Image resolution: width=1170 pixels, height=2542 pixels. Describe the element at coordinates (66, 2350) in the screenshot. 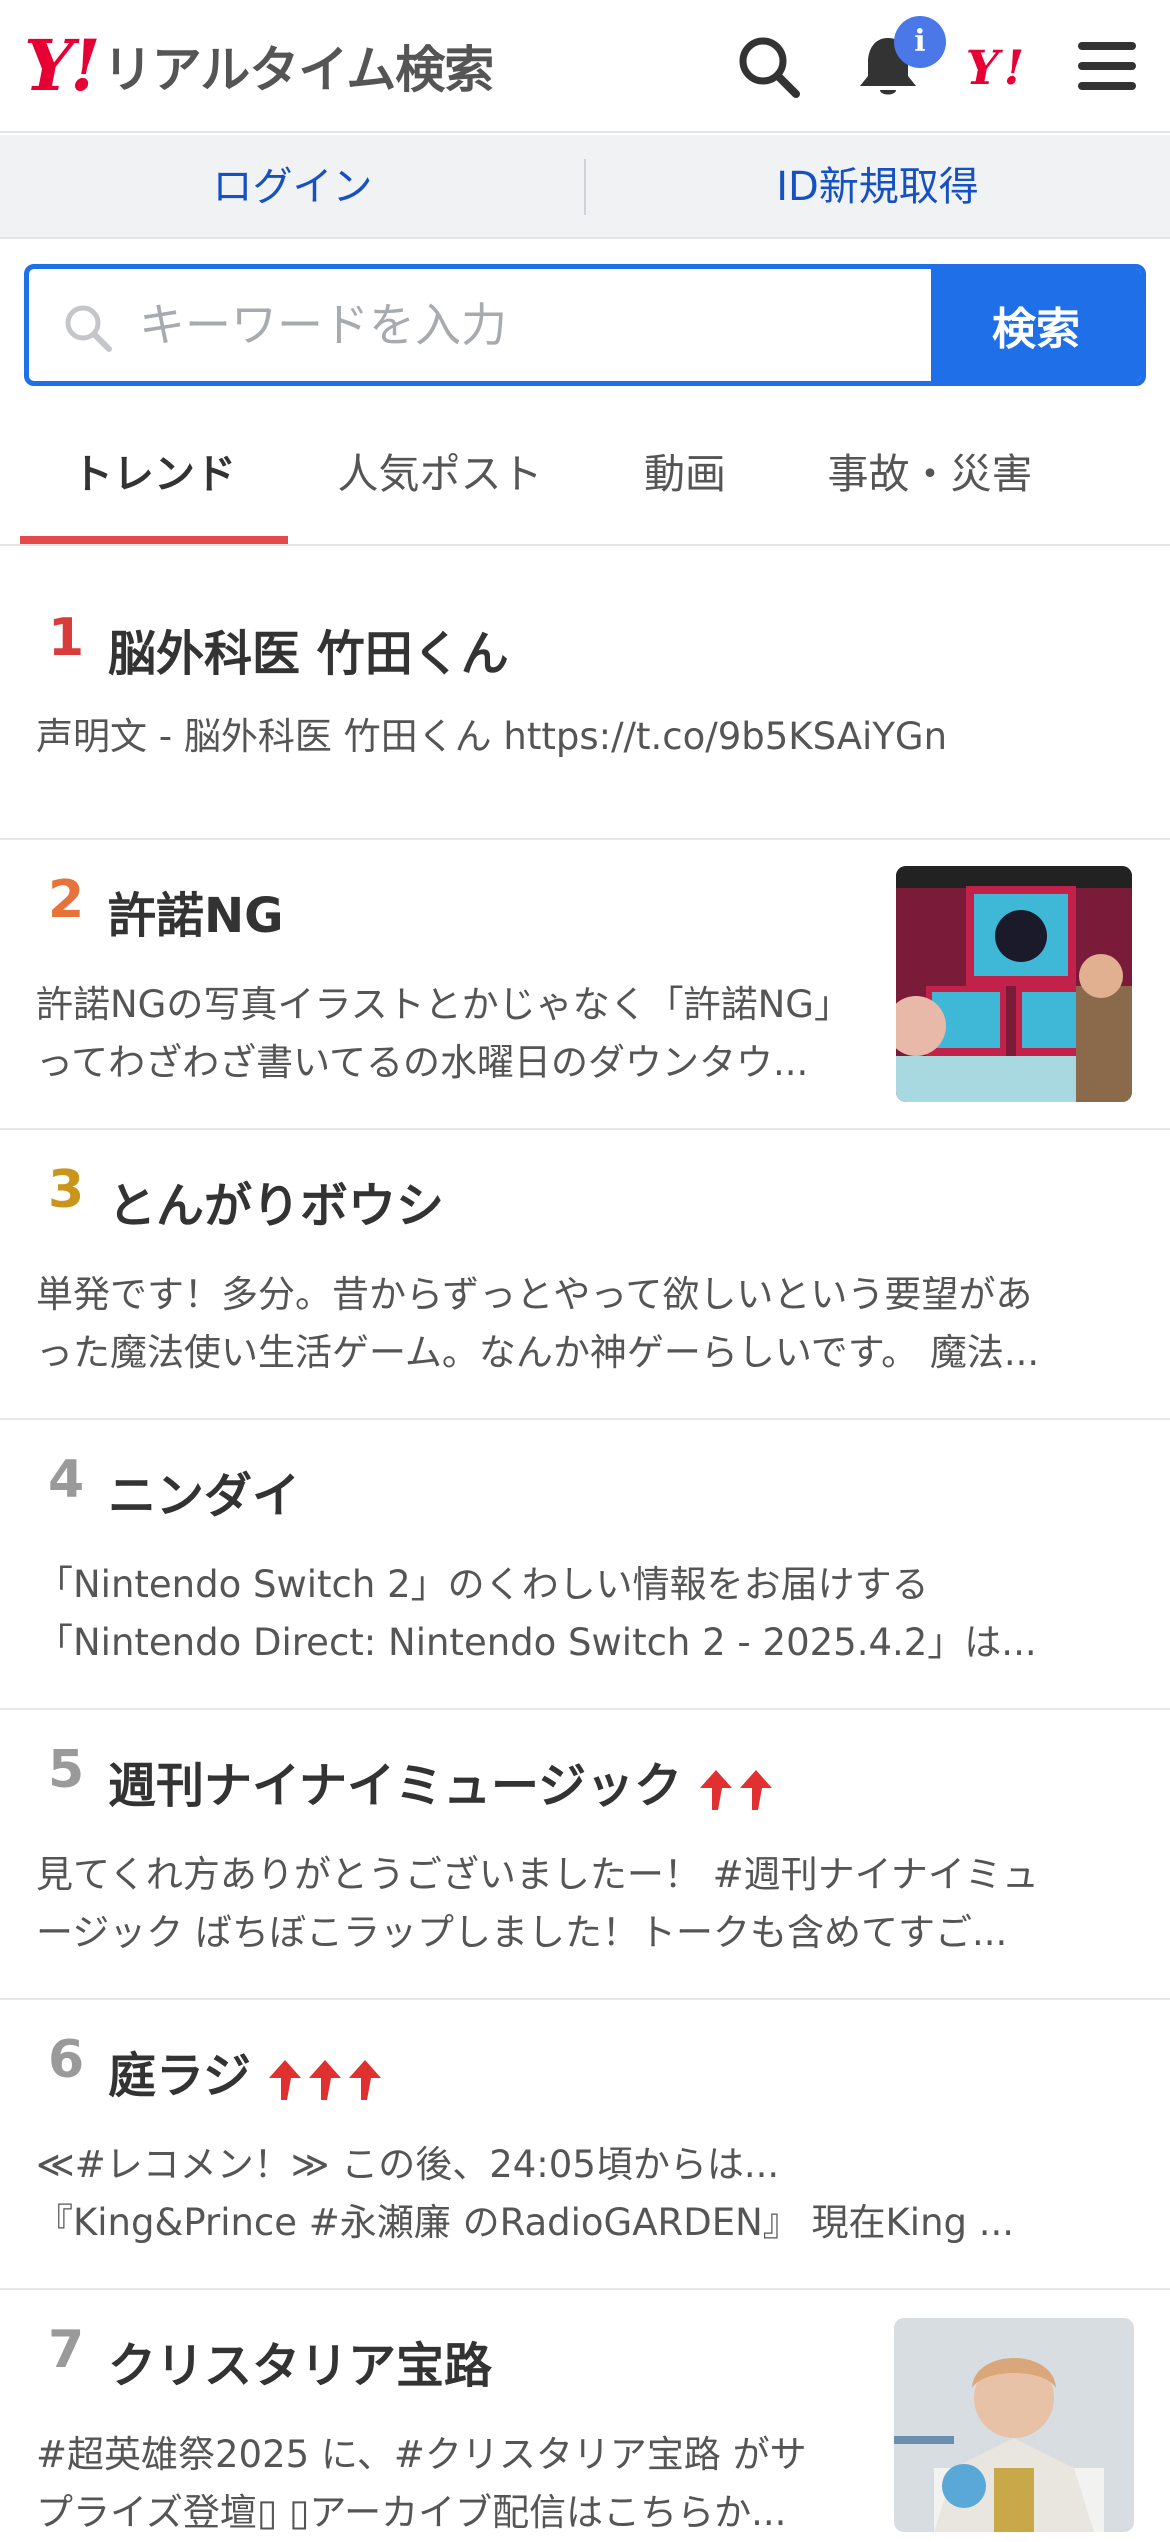

I see `trend-rank: 7` at that location.